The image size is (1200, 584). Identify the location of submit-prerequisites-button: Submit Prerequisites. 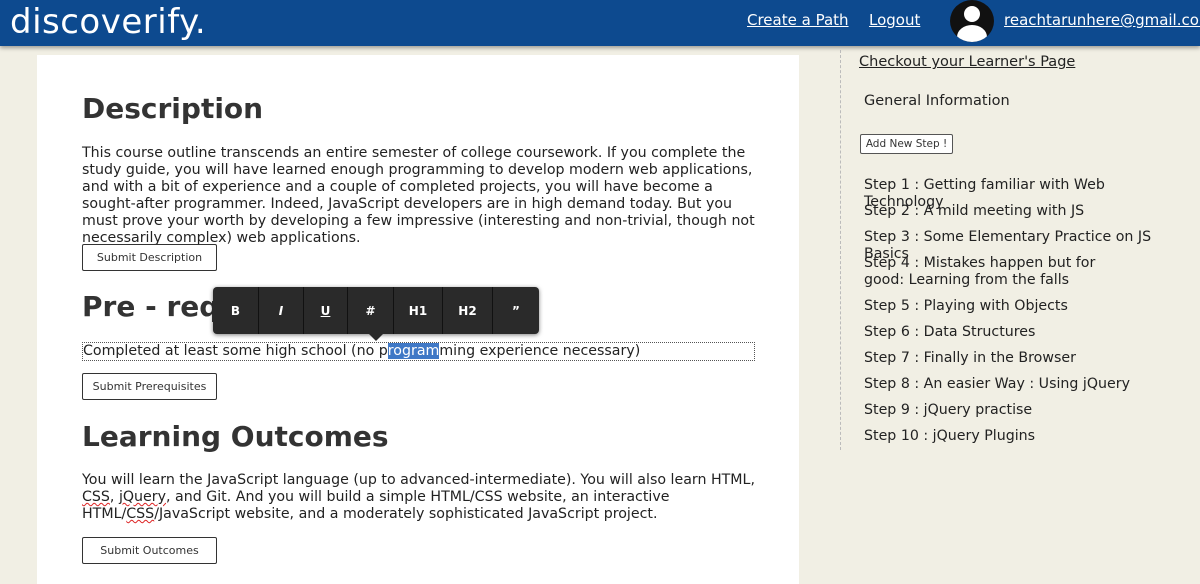
(149, 386).